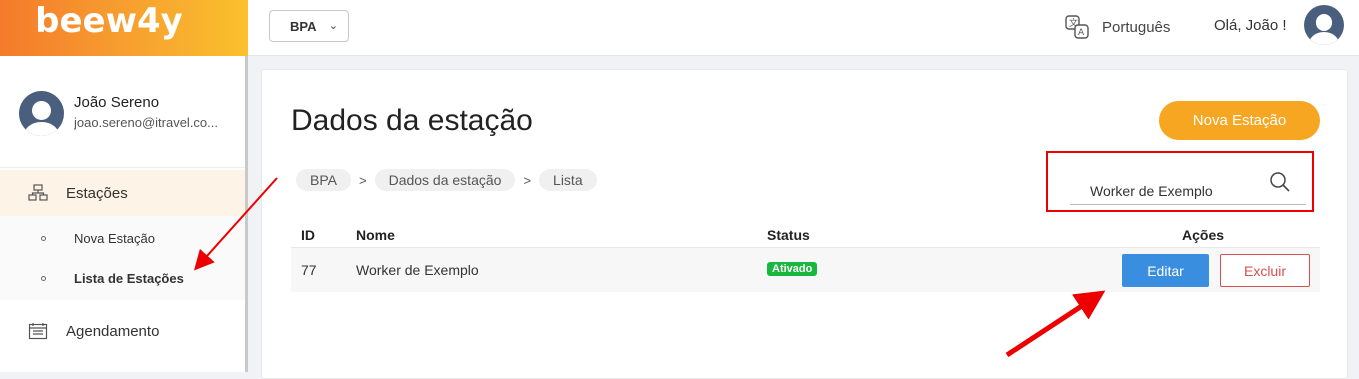  Describe the element at coordinates (803, 28) in the screenshot. I see `topbar: BPA ⌄ 文 A Português Olá, João !` at that location.